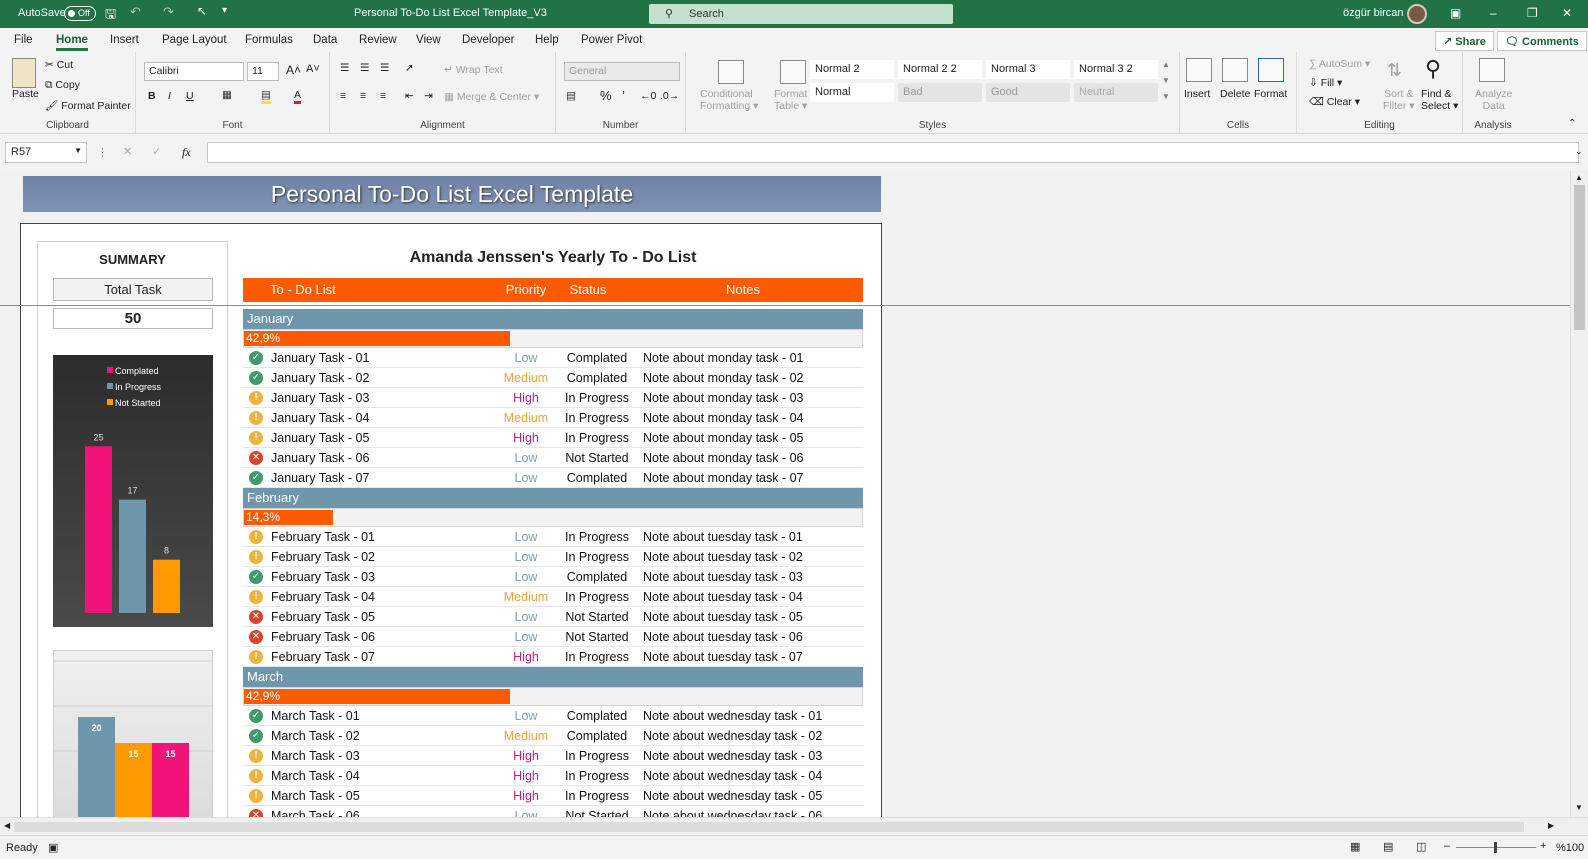 Image resolution: width=1588 pixels, height=859 pixels. What do you see at coordinates (1325, 83) in the screenshot?
I see `fill-button: ⇩ Fill ▾` at bounding box center [1325, 83].